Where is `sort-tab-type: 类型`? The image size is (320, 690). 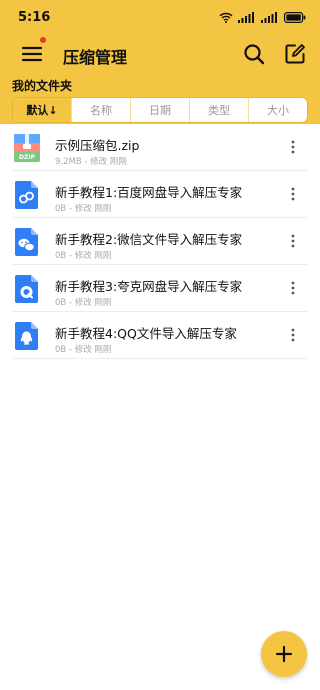 sort-tab-type: 类型 is located at coordinates (218, 110).